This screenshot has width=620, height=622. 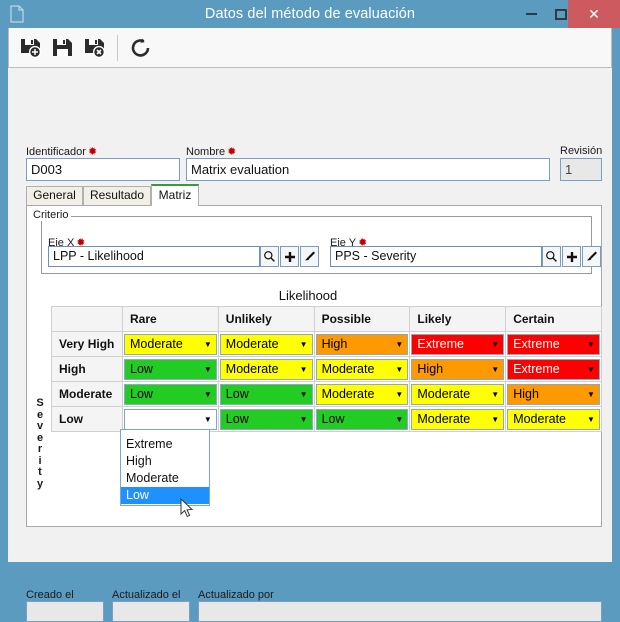 What do you see at coordinates (87, 419) in the screenshot?
I see `matrix-row-header: Low` at bounding box center [87, 419].